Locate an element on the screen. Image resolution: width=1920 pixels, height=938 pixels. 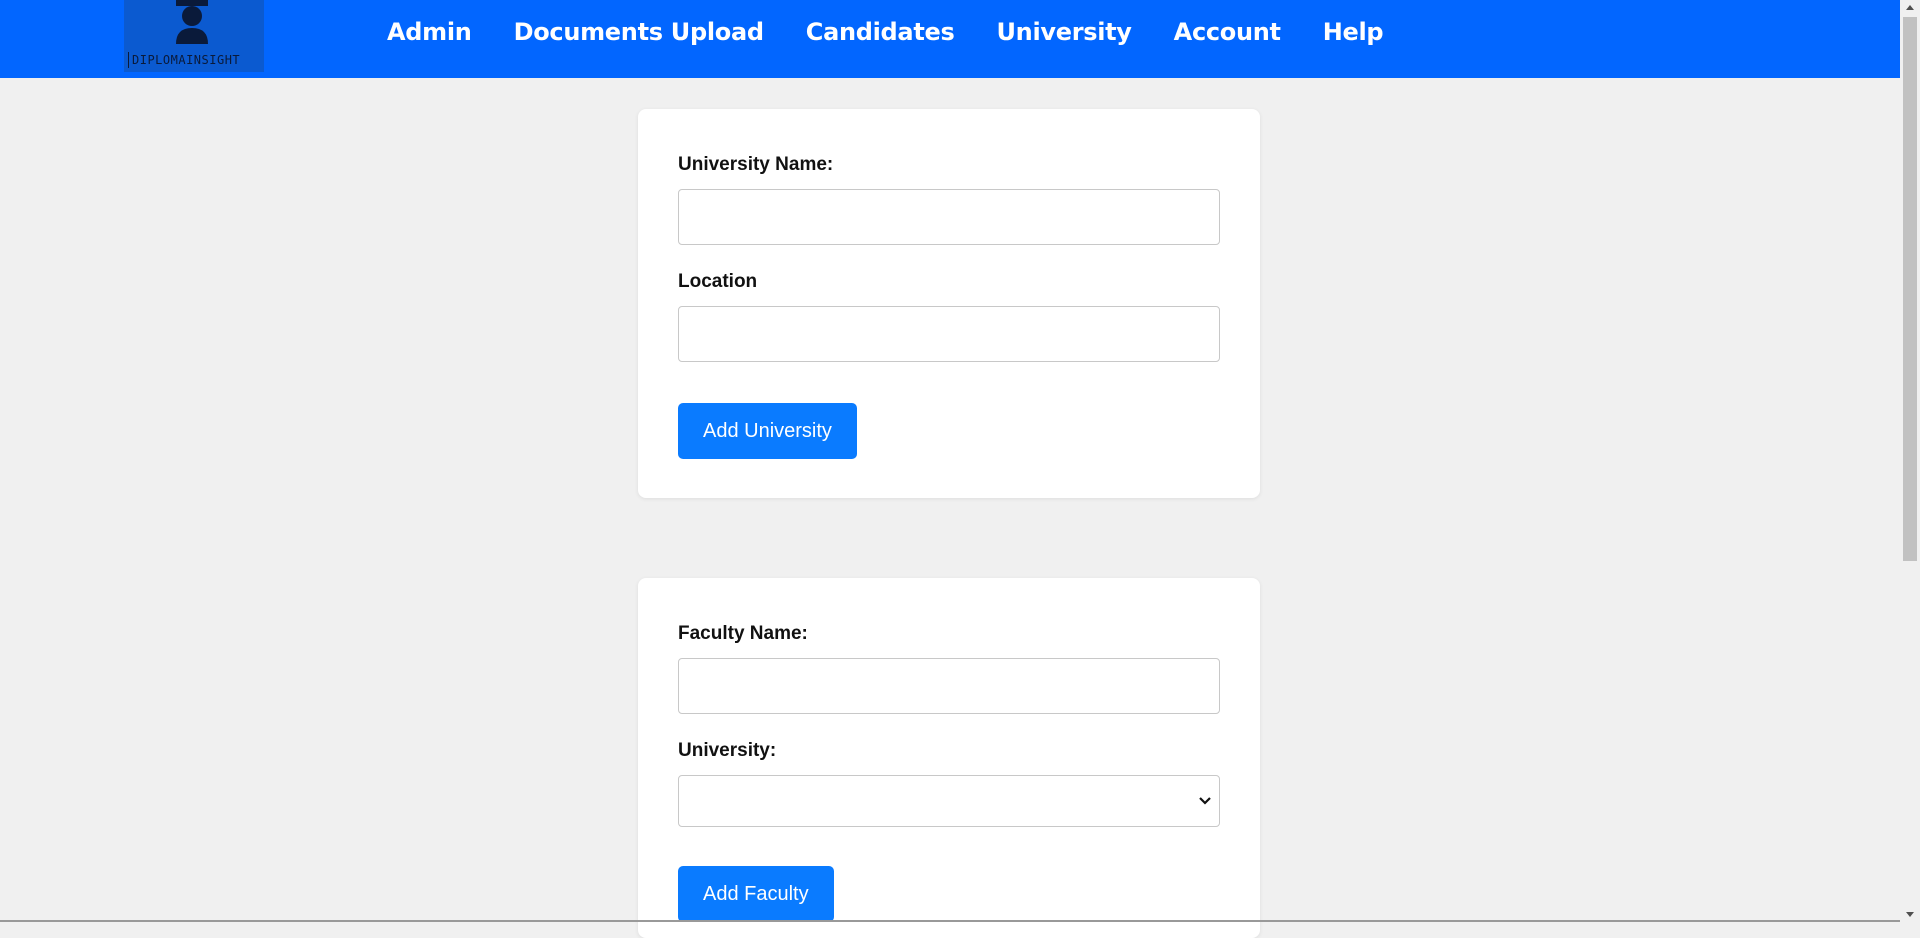
add-faculty-button: Add Faculty is located at coordinates (756, 894).